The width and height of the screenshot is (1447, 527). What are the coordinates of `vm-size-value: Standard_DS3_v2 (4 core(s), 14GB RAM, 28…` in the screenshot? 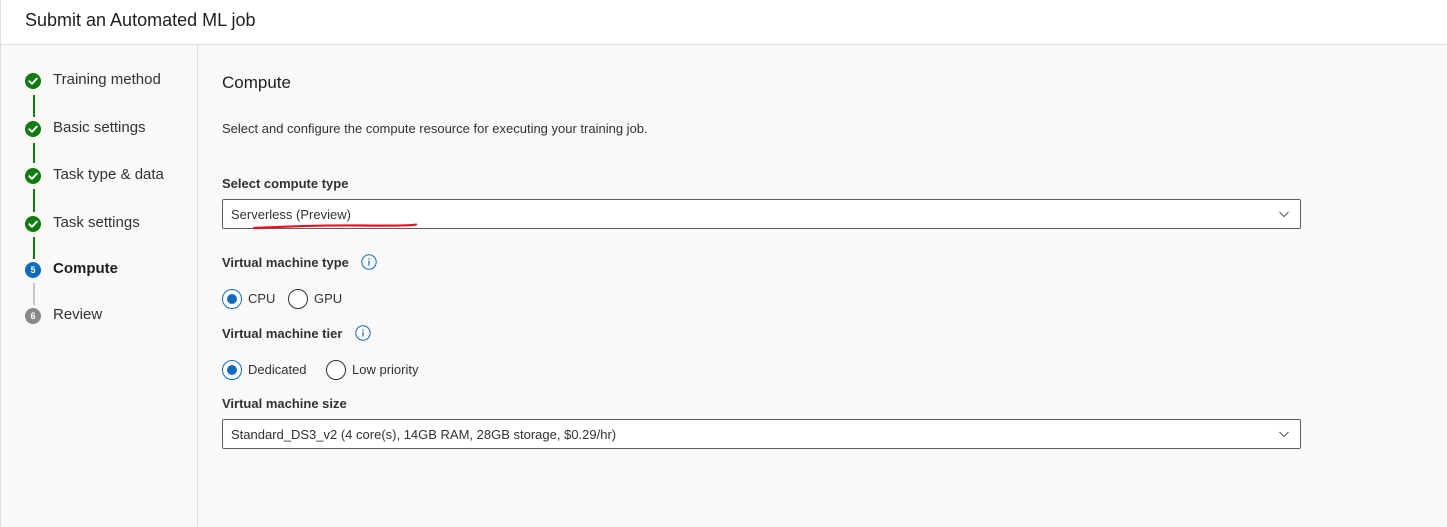 It's located at (424, 434).